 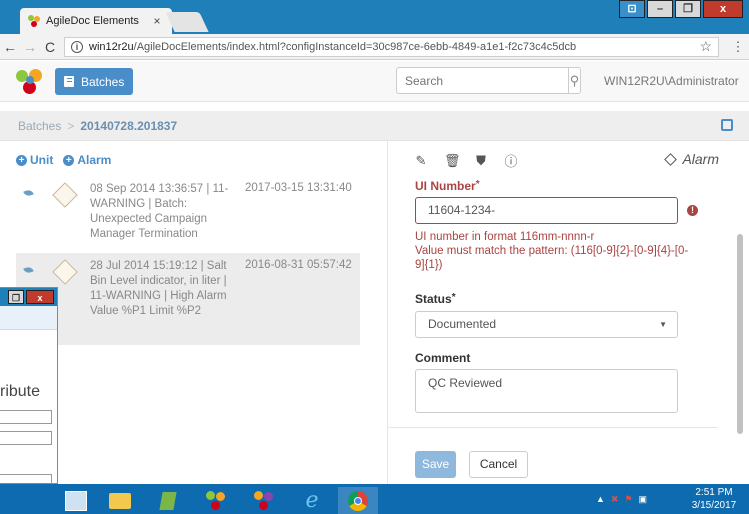 I want to click on browser-menu-icon: ⋮, so click(x=738, y=47).